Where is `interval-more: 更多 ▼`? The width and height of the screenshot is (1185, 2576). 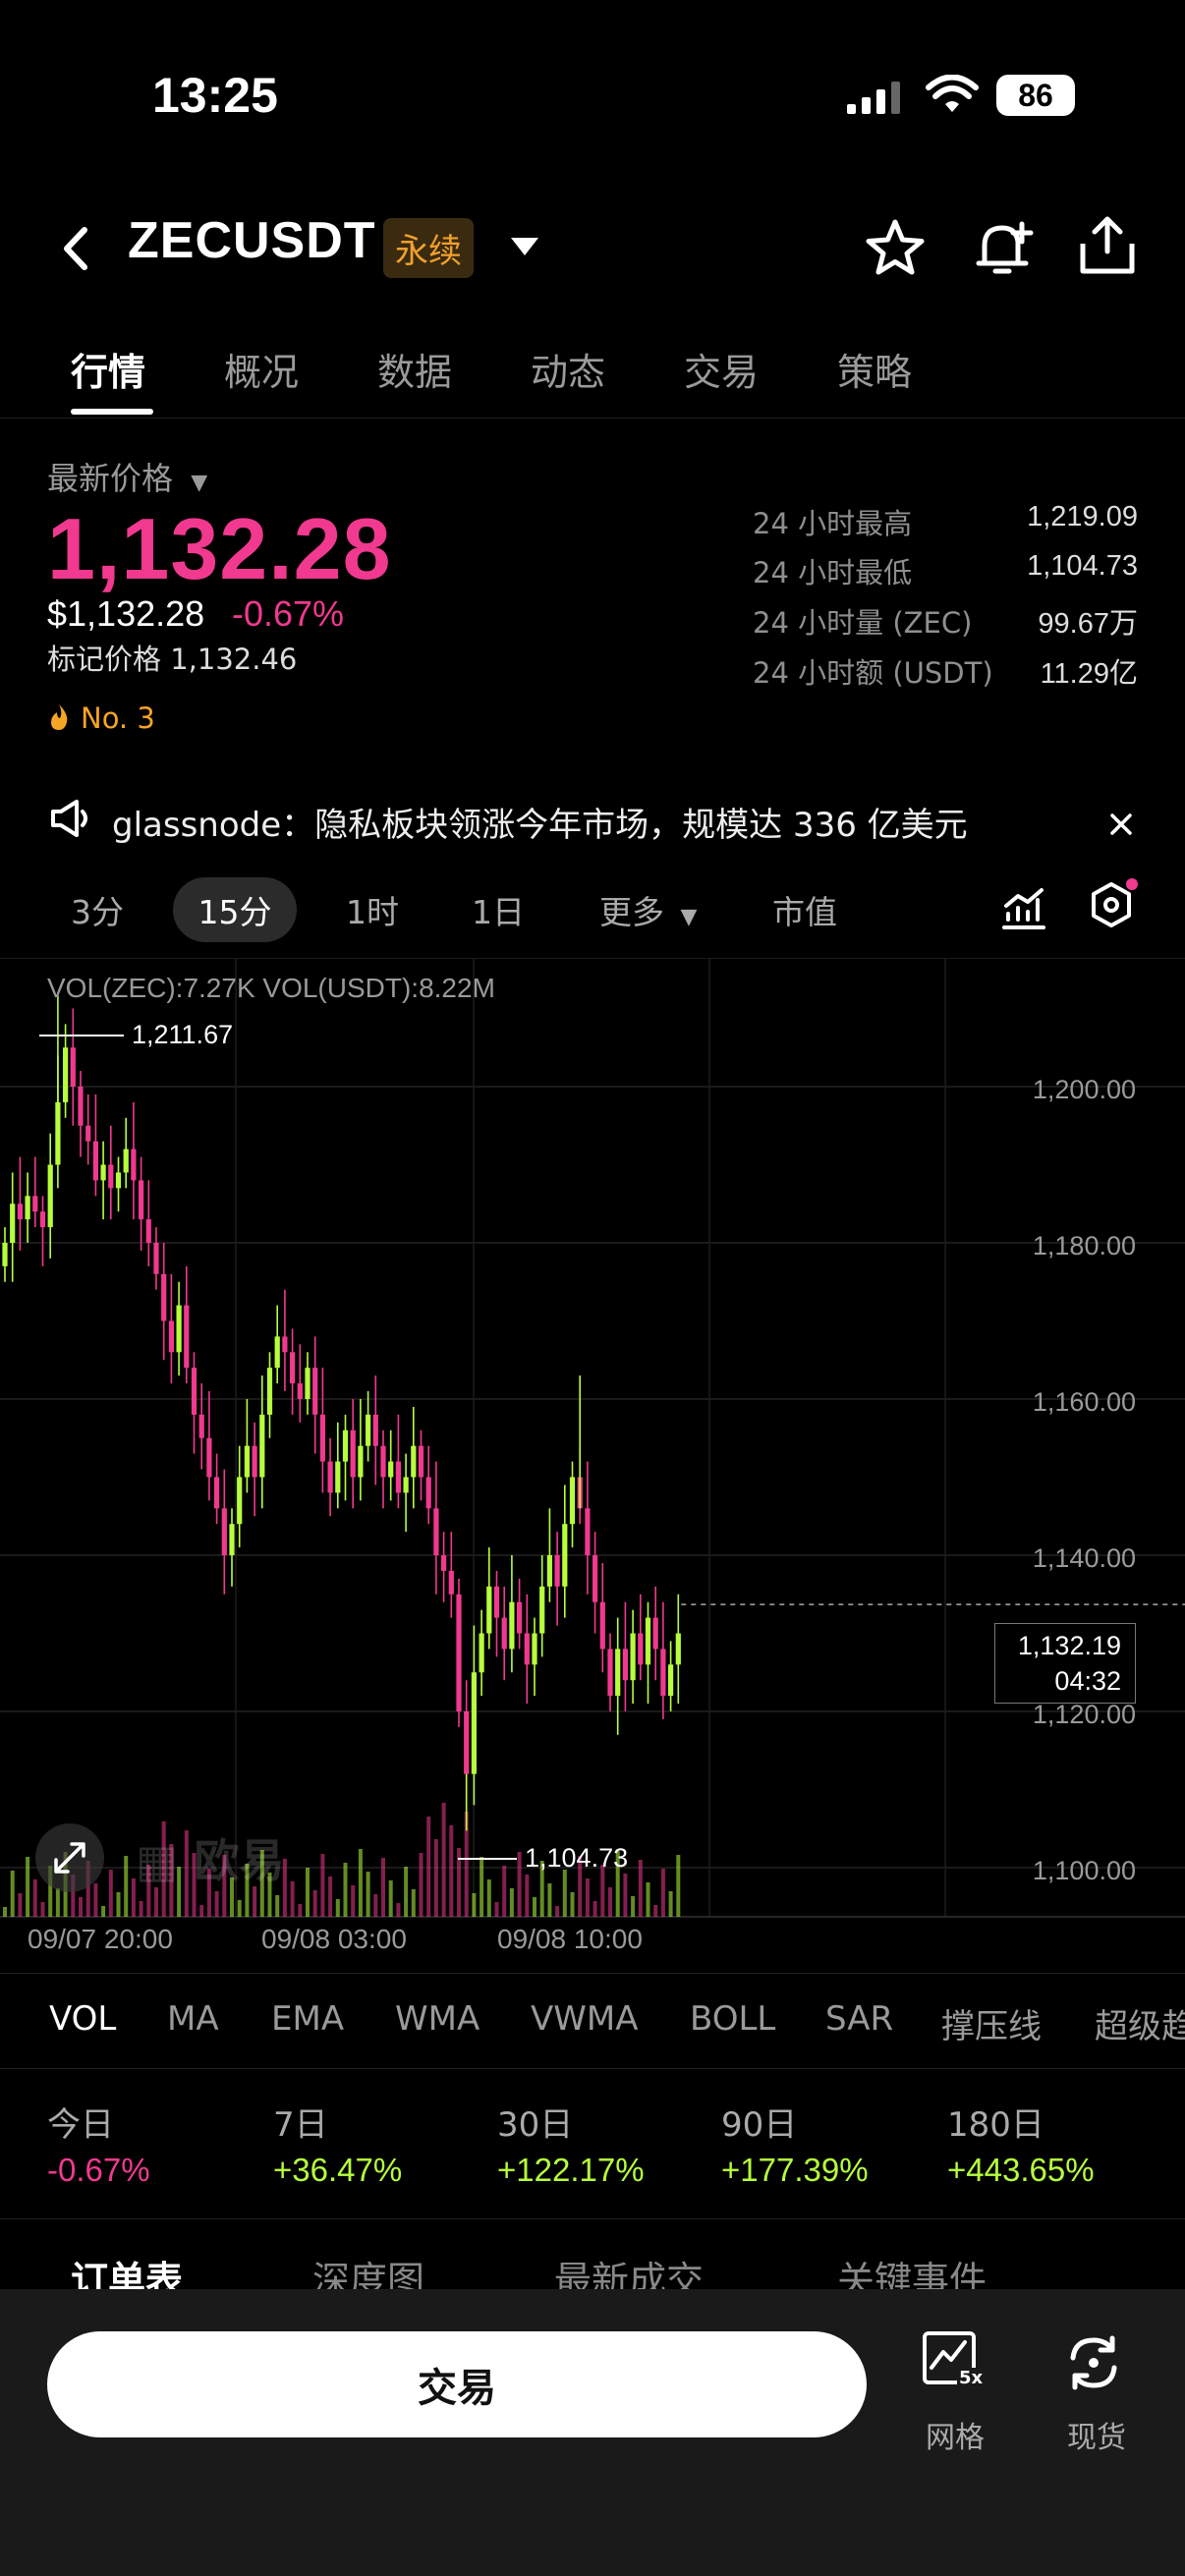
interval-more: 更多 ▼ is located at coordinates (648, 909).